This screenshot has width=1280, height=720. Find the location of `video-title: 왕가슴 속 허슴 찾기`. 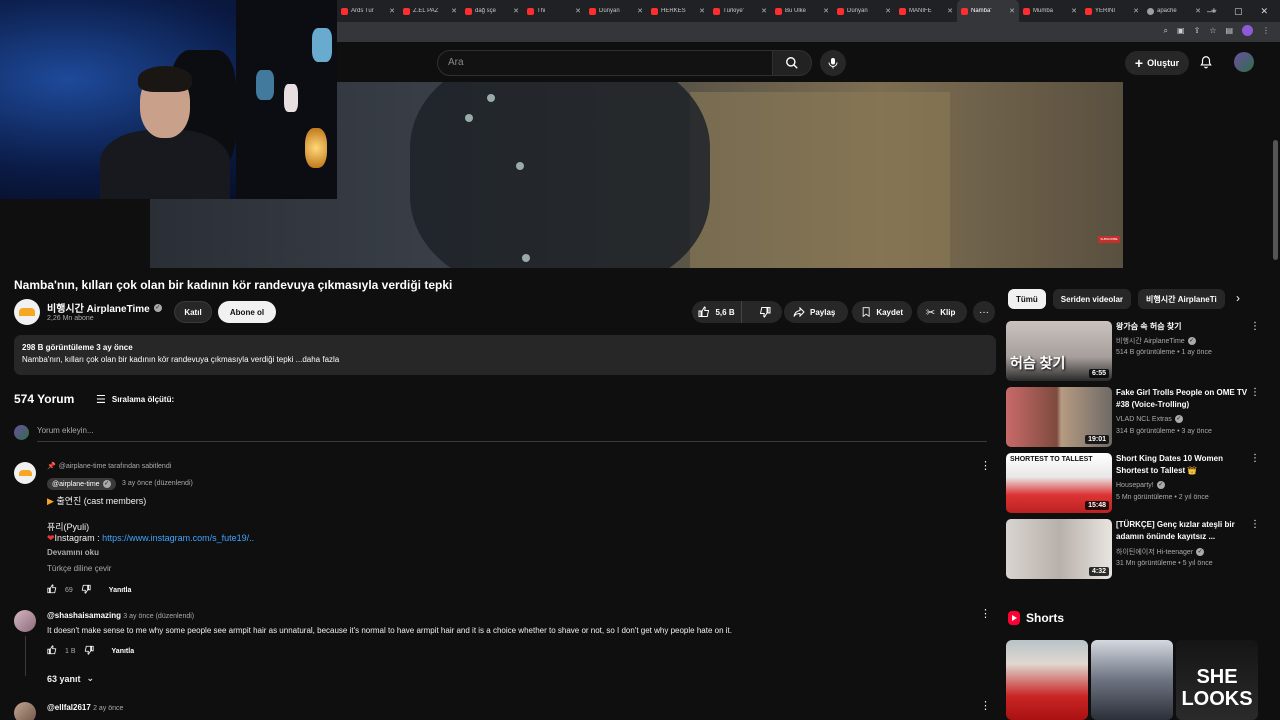

video-title: 왕가슴 속 허슴 찾기 is located at coordinates (1182, 327).